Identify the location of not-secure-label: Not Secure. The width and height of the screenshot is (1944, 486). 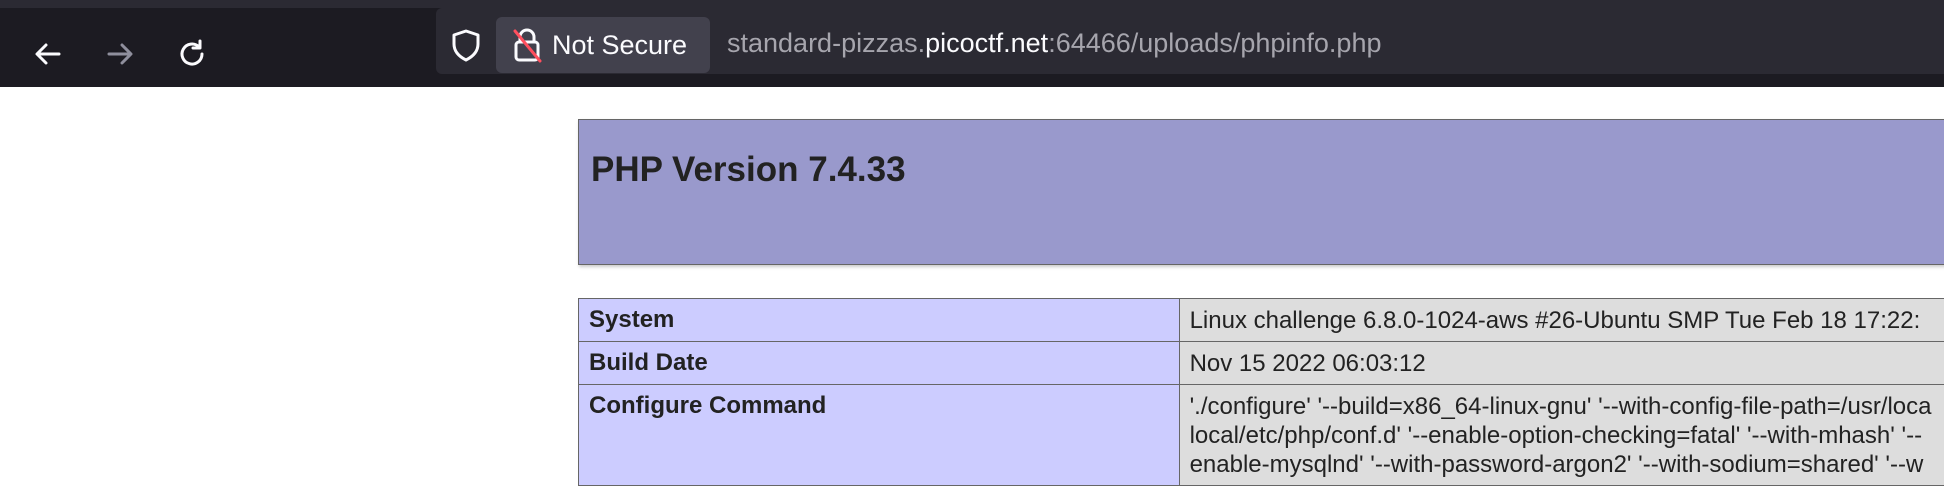
(619, 45).